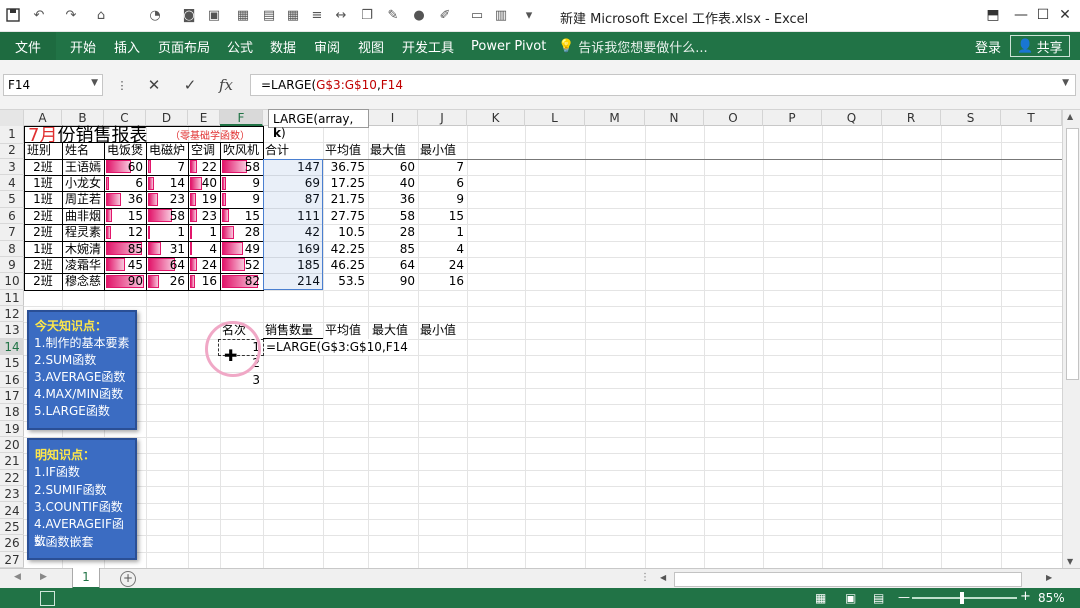 The width and height of the screenshot is (1080, 608). What do you see at coordinates (79, 394) in the screenshot?
I see `panel-item: 4.MAX/MIN函数` at bounding box center [79, 394].